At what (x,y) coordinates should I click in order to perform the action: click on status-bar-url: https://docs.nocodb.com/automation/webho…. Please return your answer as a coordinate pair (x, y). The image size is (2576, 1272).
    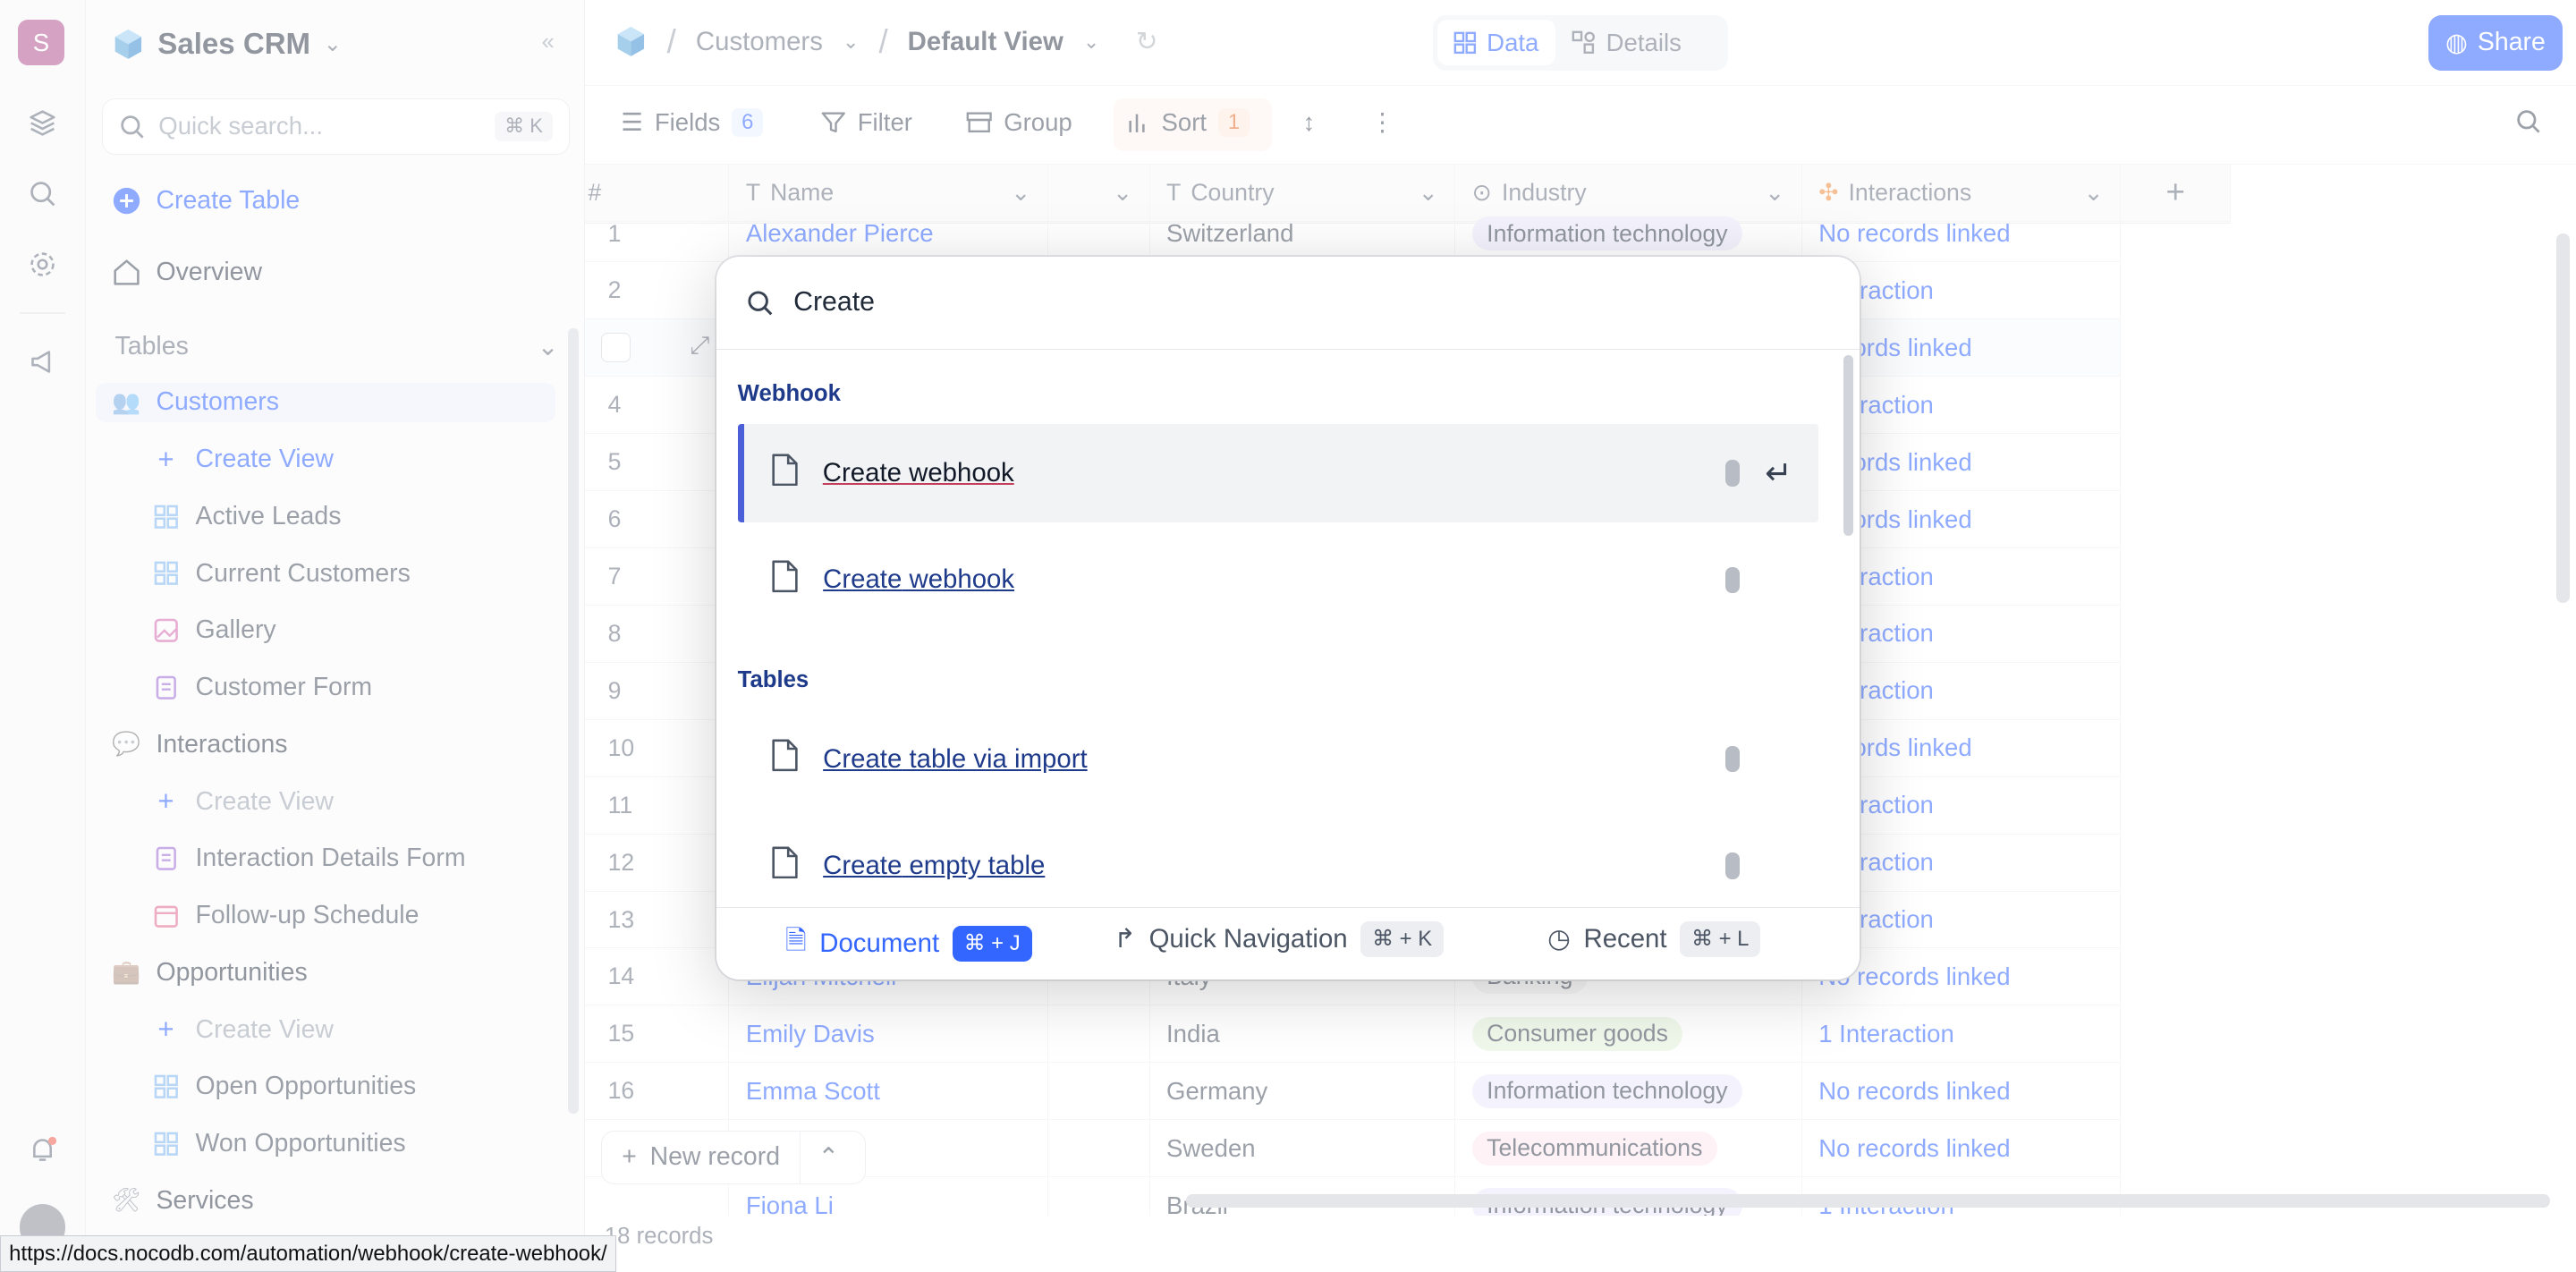
    Looking at the image, I should click on (308, 1253).